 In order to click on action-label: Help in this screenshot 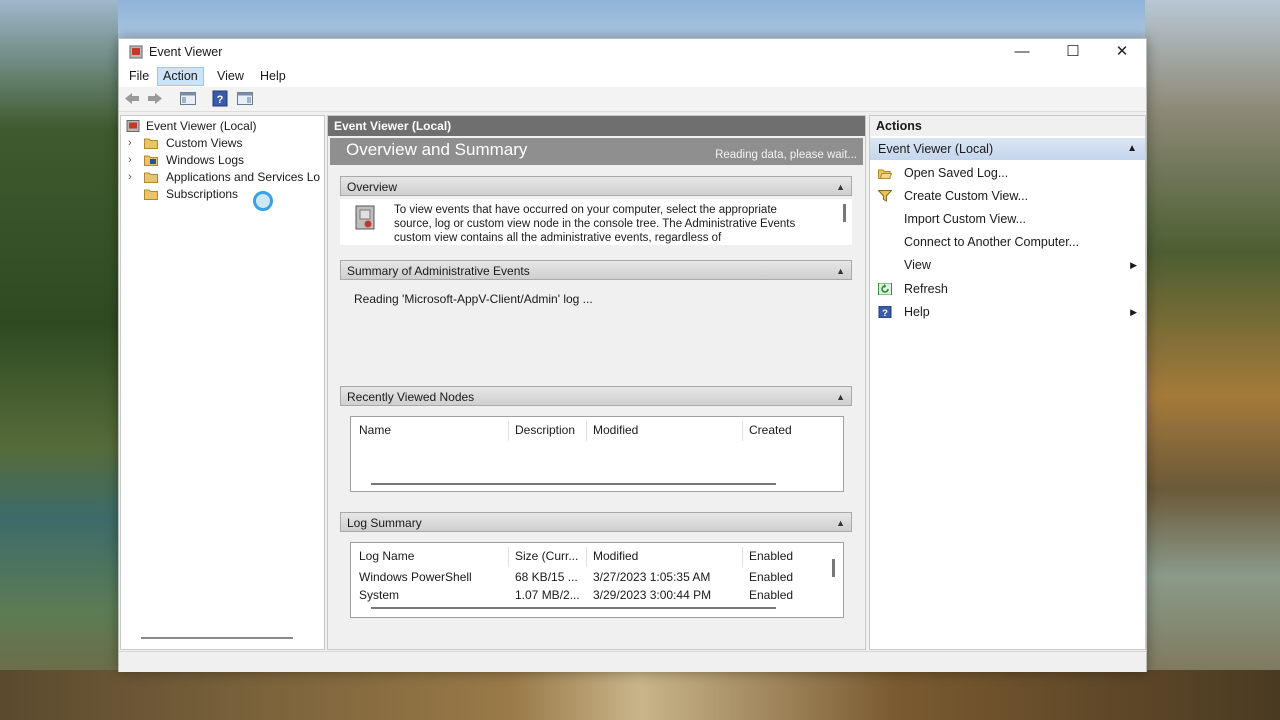, I will do `click(917, 312)`.